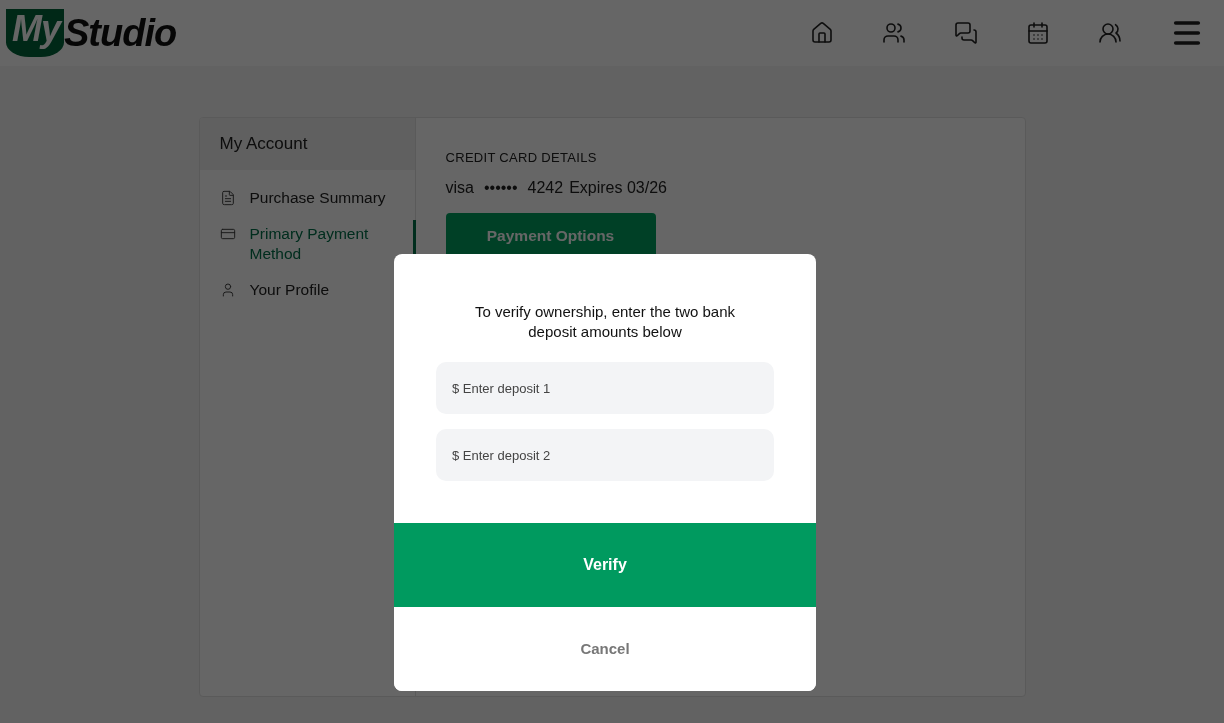  Describe the element at coordinates (500, 188) in the screenshot. I see `card-mask: ••••••` at that location.